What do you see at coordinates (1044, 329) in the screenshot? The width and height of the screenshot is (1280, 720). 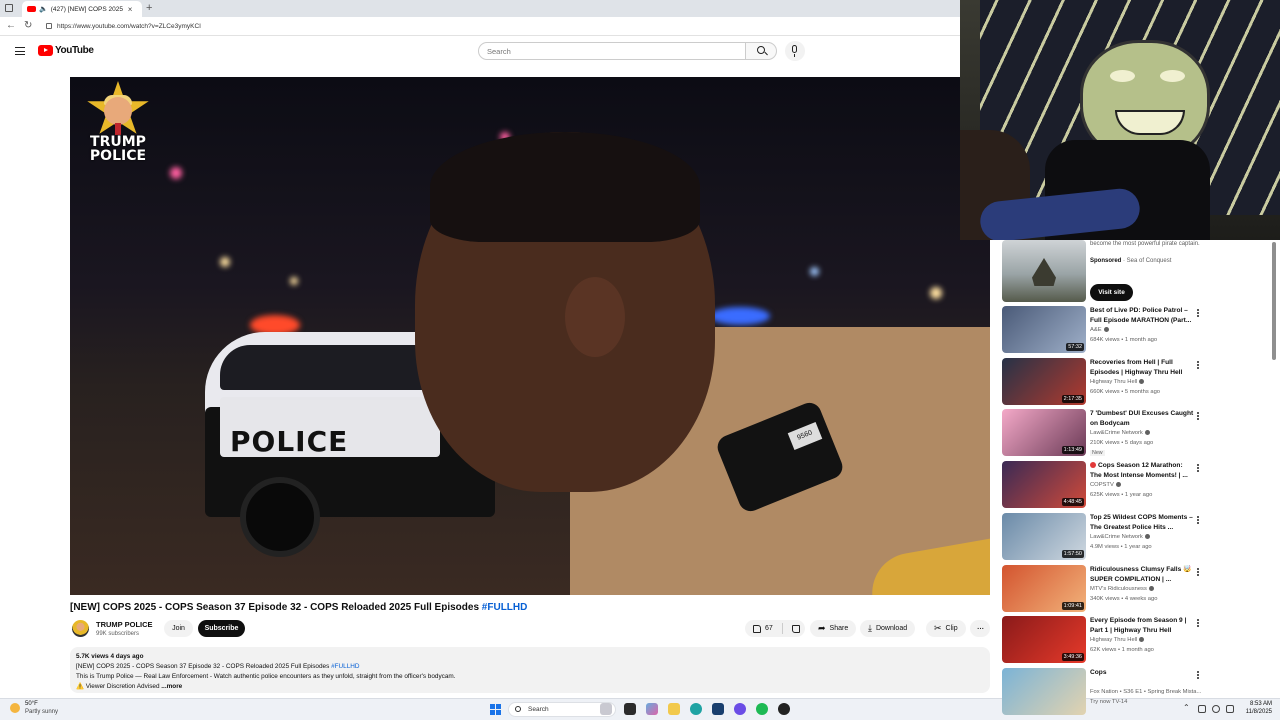 I see `recommendation-thumbnail: 57:32` at bounding box center [1044, 329].